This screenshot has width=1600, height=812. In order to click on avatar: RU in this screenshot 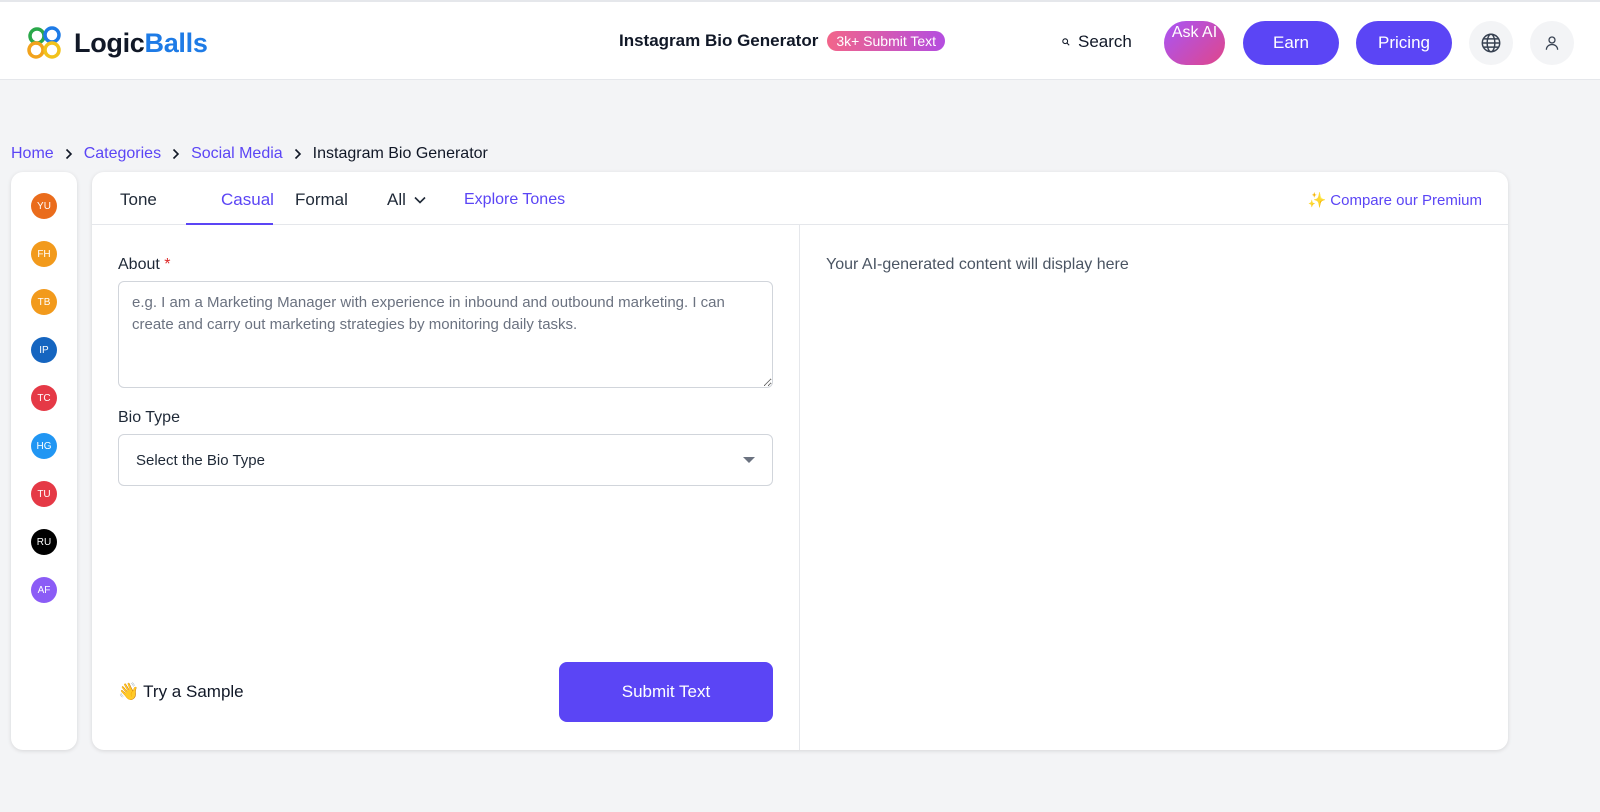, I will do `click(44, 542)`.